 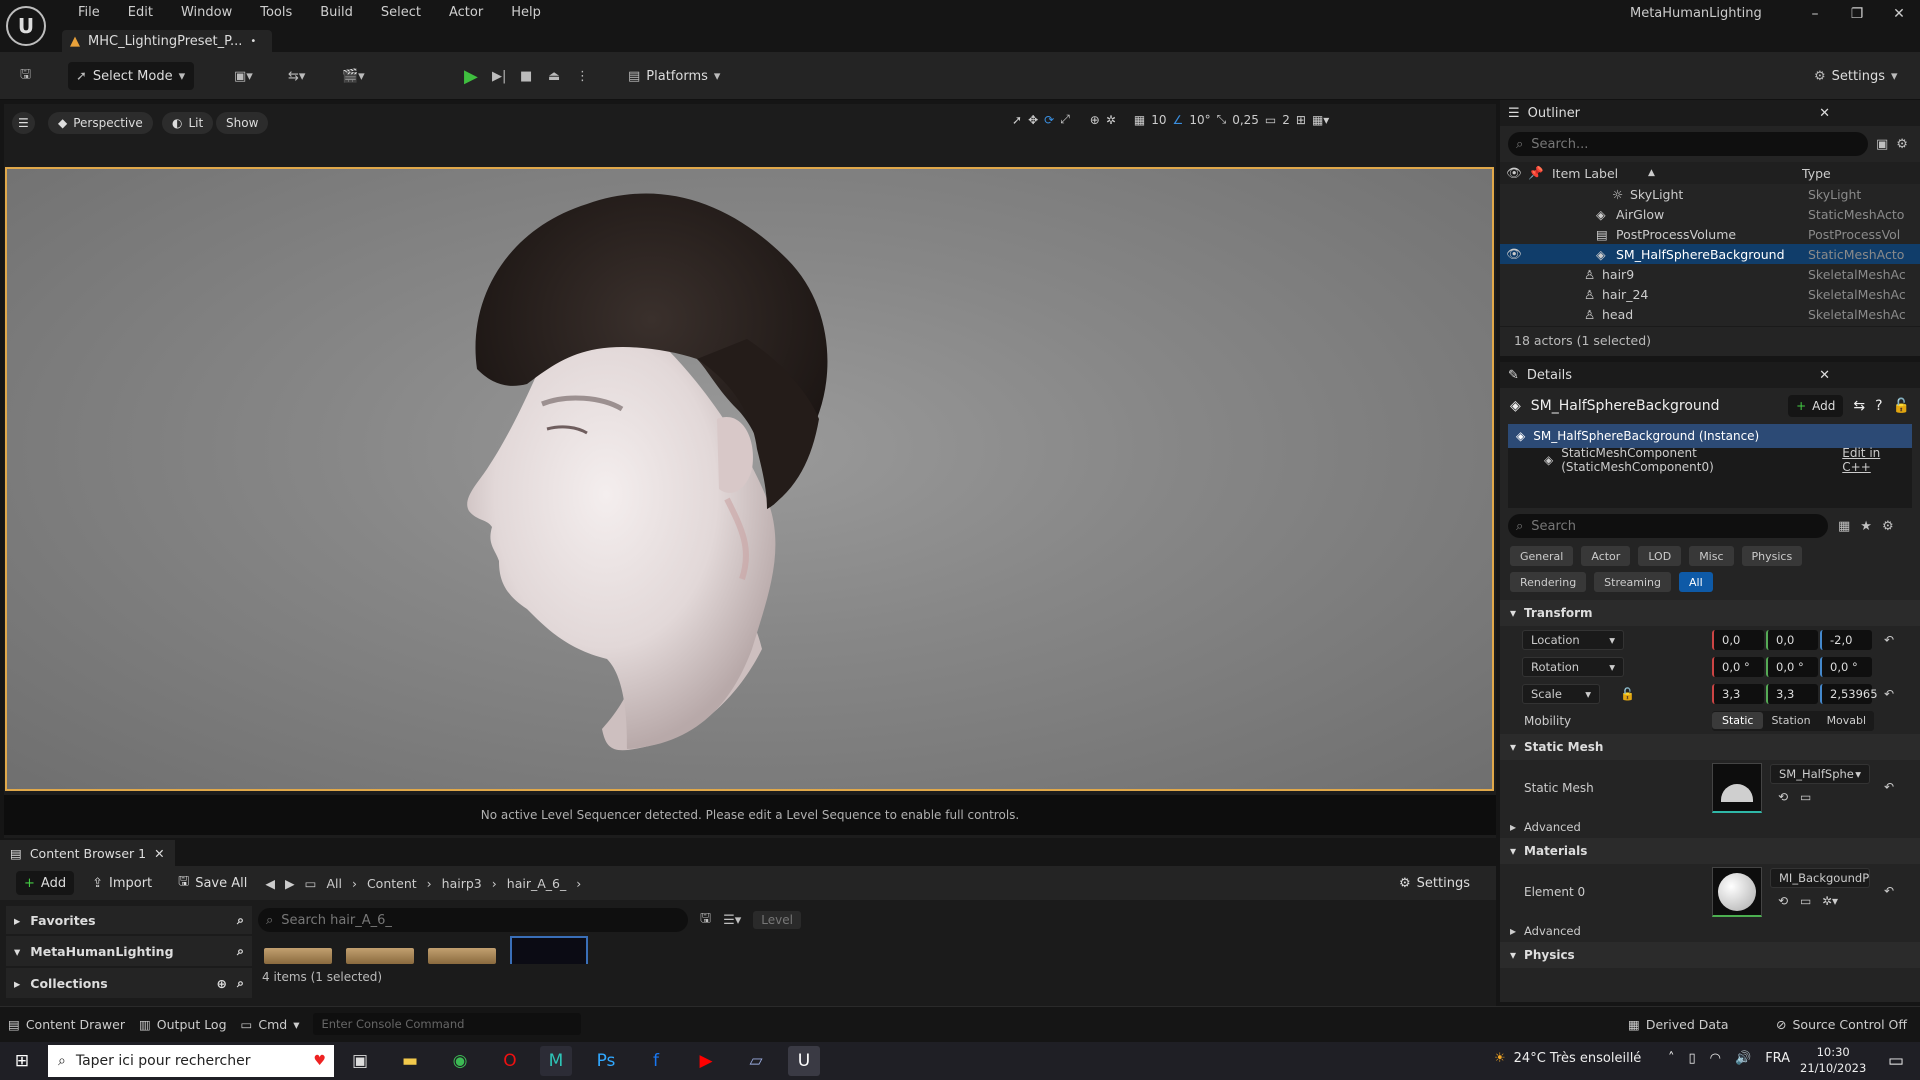 I want to click on instance-row: ◈ SM_HalfSphereBackground (Instance), so click(x=1710, y=436).